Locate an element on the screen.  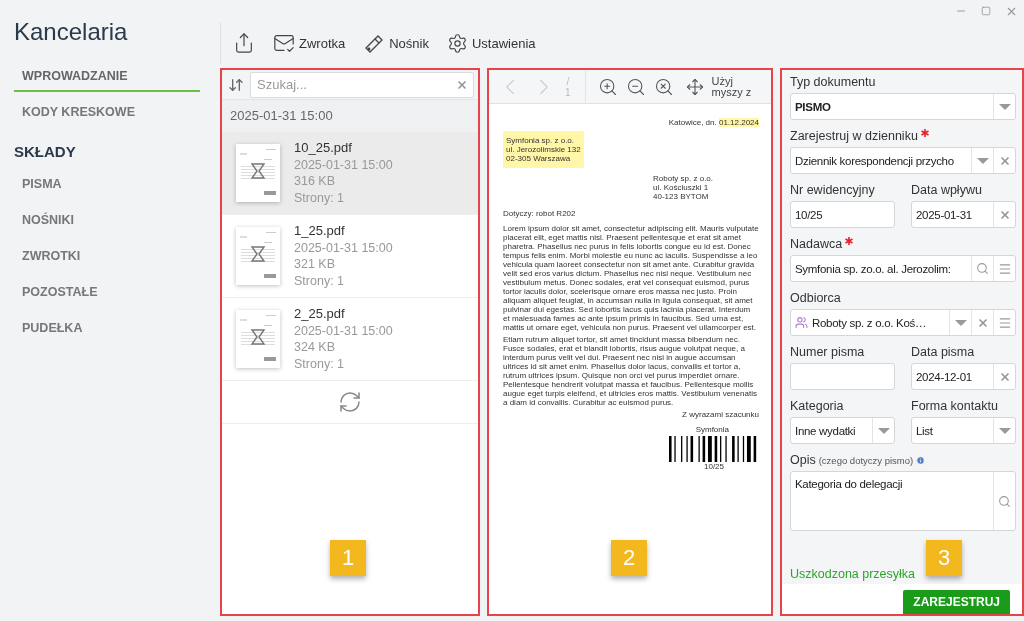
field-label: Kategoria is located at coordinates (817, 406).